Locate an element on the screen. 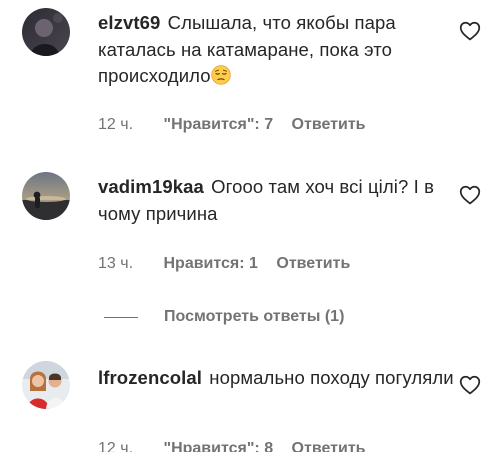 The width and height of the screenshot is (499, 452). comment-time: 13 ч. is located at coordinates (115, 264).